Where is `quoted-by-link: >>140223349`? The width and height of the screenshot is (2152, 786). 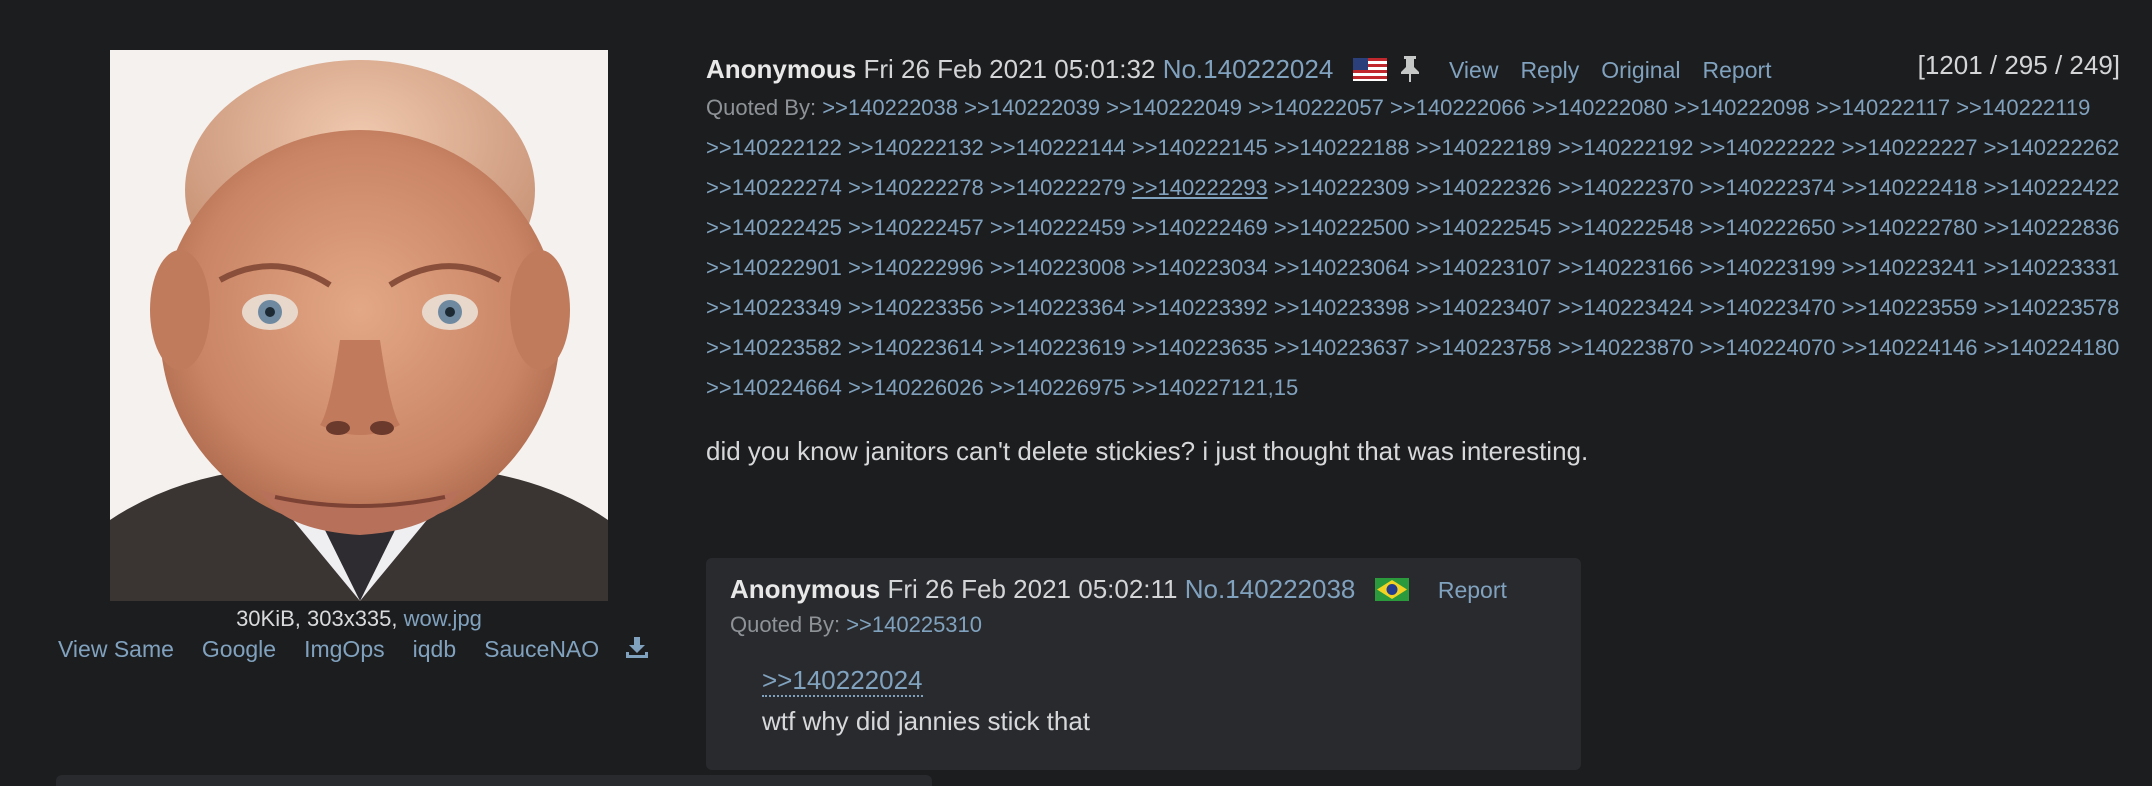
quoted-by-link: >>140223349 is located at coordinates (774, 307).